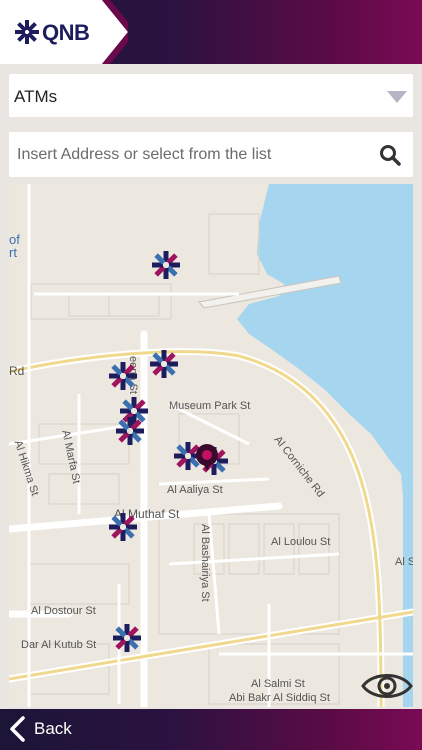 The height and width of the screenshot is (750, 422). I want to click on map-label-al-s: Al S, so click(404, 562).